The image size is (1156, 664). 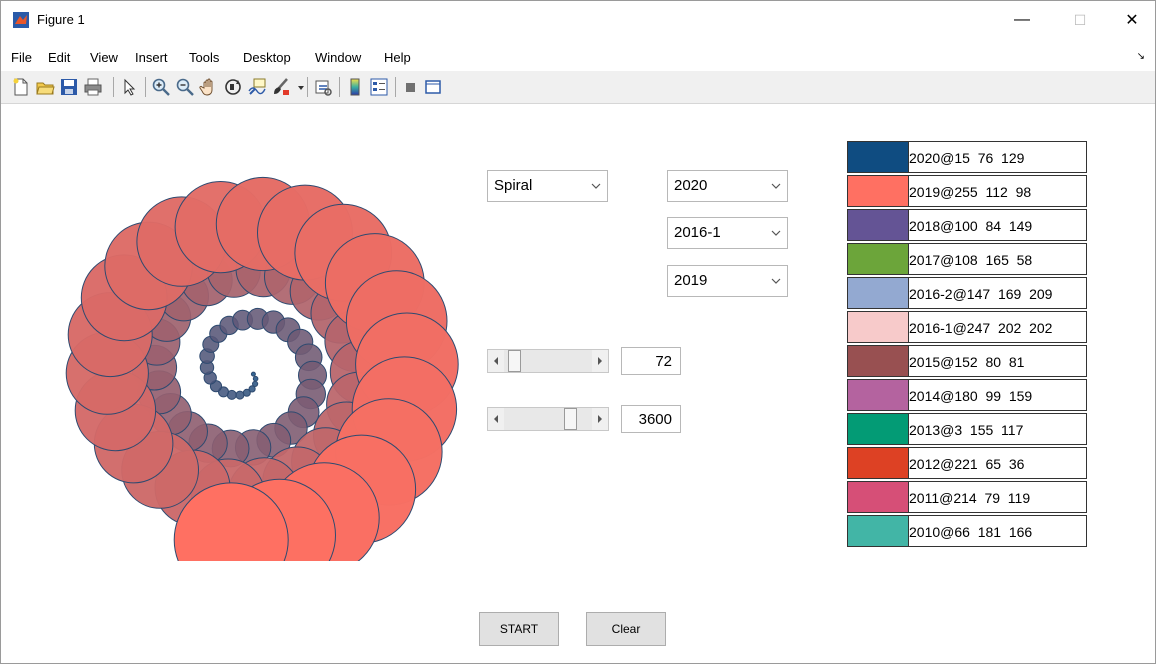 What do you see at coordinates (727, 186) in the screenshot?
I see `year-select-1: 2020` at bounding box center [727, 186].